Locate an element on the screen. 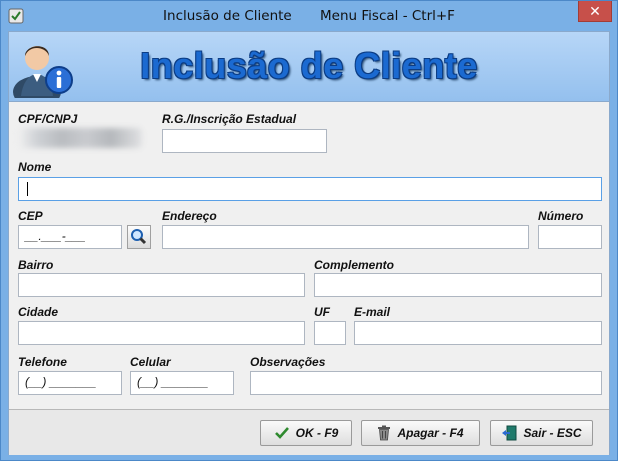 This screenshot has width=618, height=461. uf-label: UF is located at coordinates (322, 312).